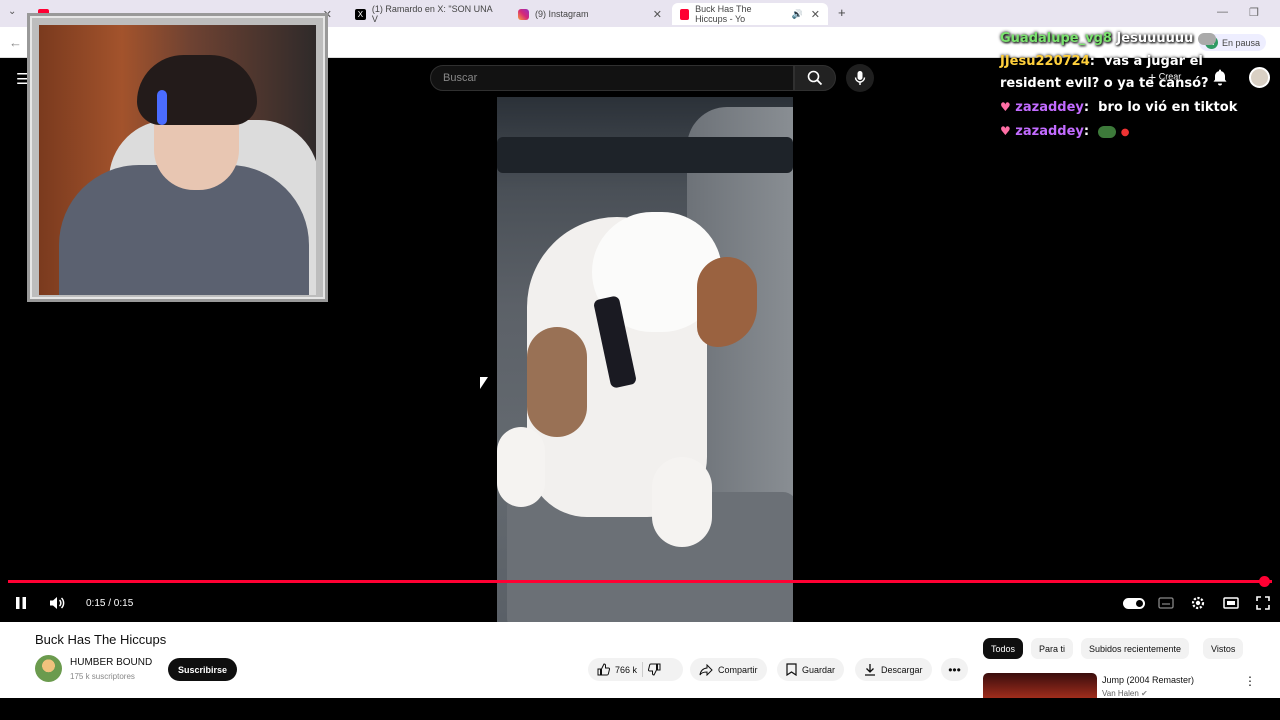  I want to click on more-vertical-icon: ⋮, so click(1250, 681).